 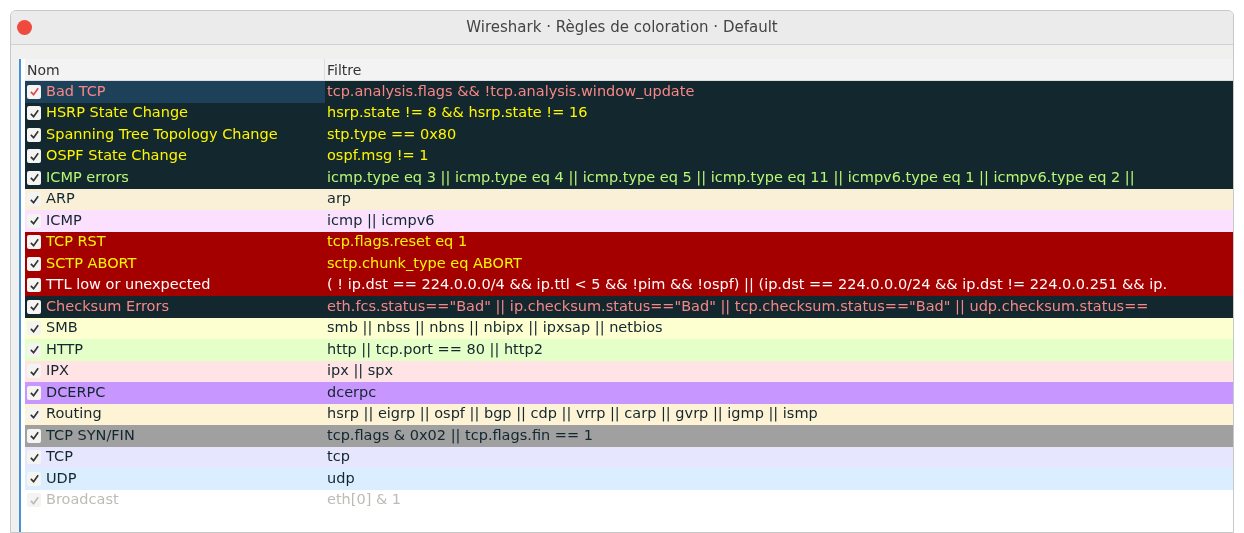 I want to click on rule-name: TTL low or unexpected, so click(x=128, y=285).